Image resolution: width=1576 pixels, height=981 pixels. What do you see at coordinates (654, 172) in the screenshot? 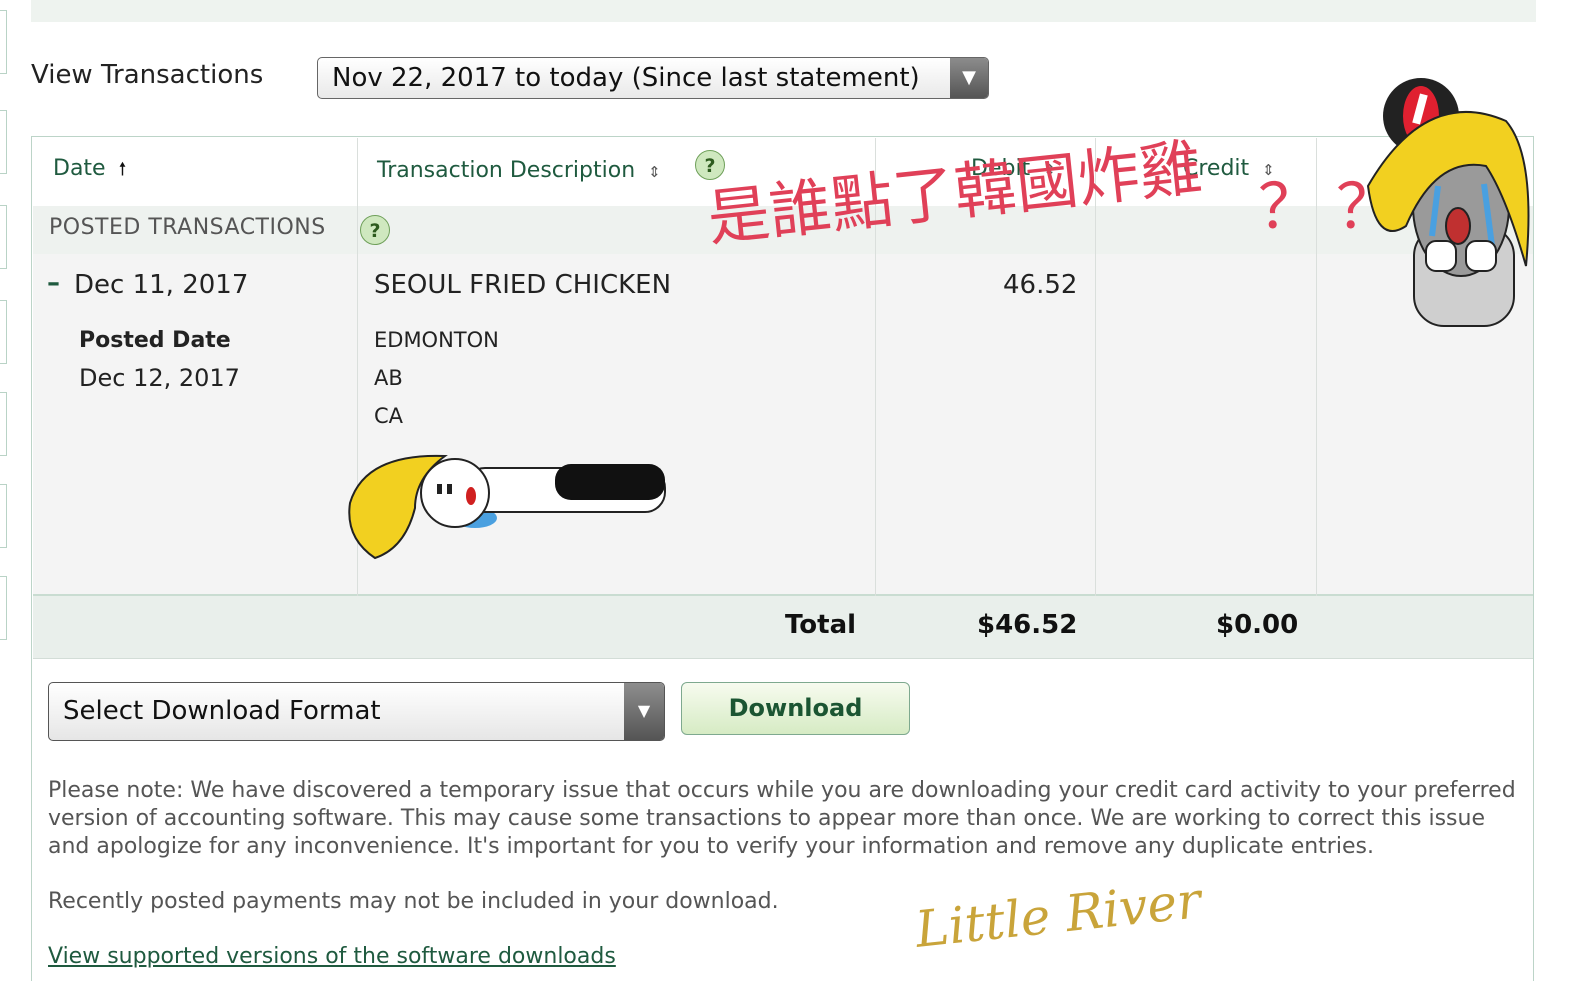
I see `sort-icon: ⇕` at bounding box center [654, 172].